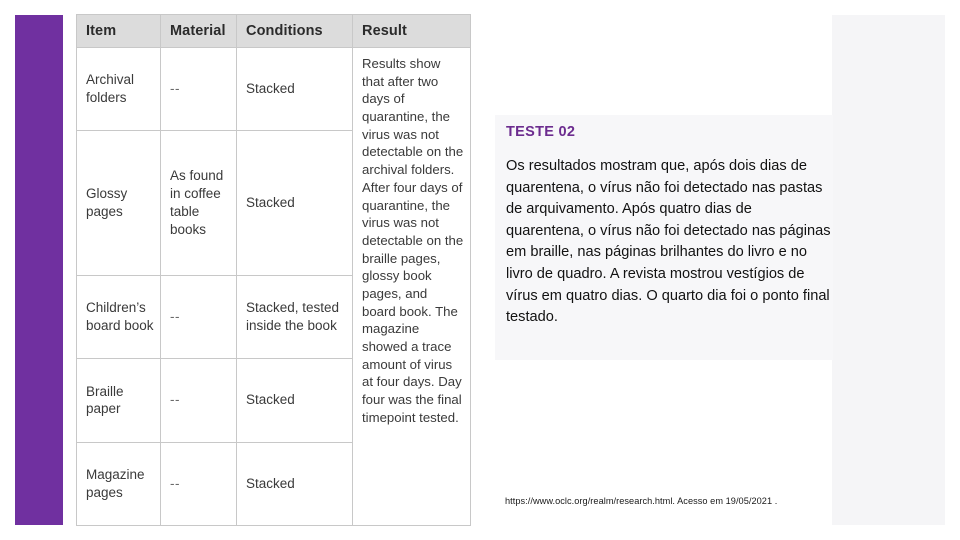 Image resolution: width=960 pixels, height=540 pixels. Describe the element at coordinates (541, 132) in the screenshot. I see `teste-02-heading: TESTE 02` at that location.